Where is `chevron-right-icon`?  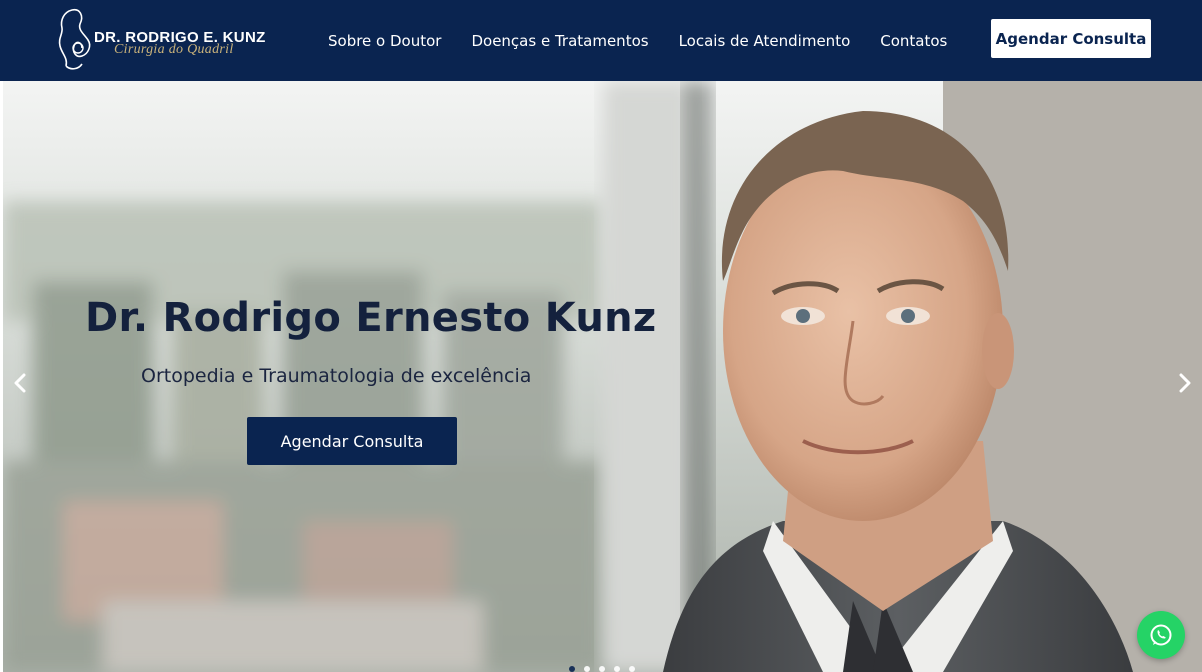 chevron-right-icon is located at coordinates (1185, 383).